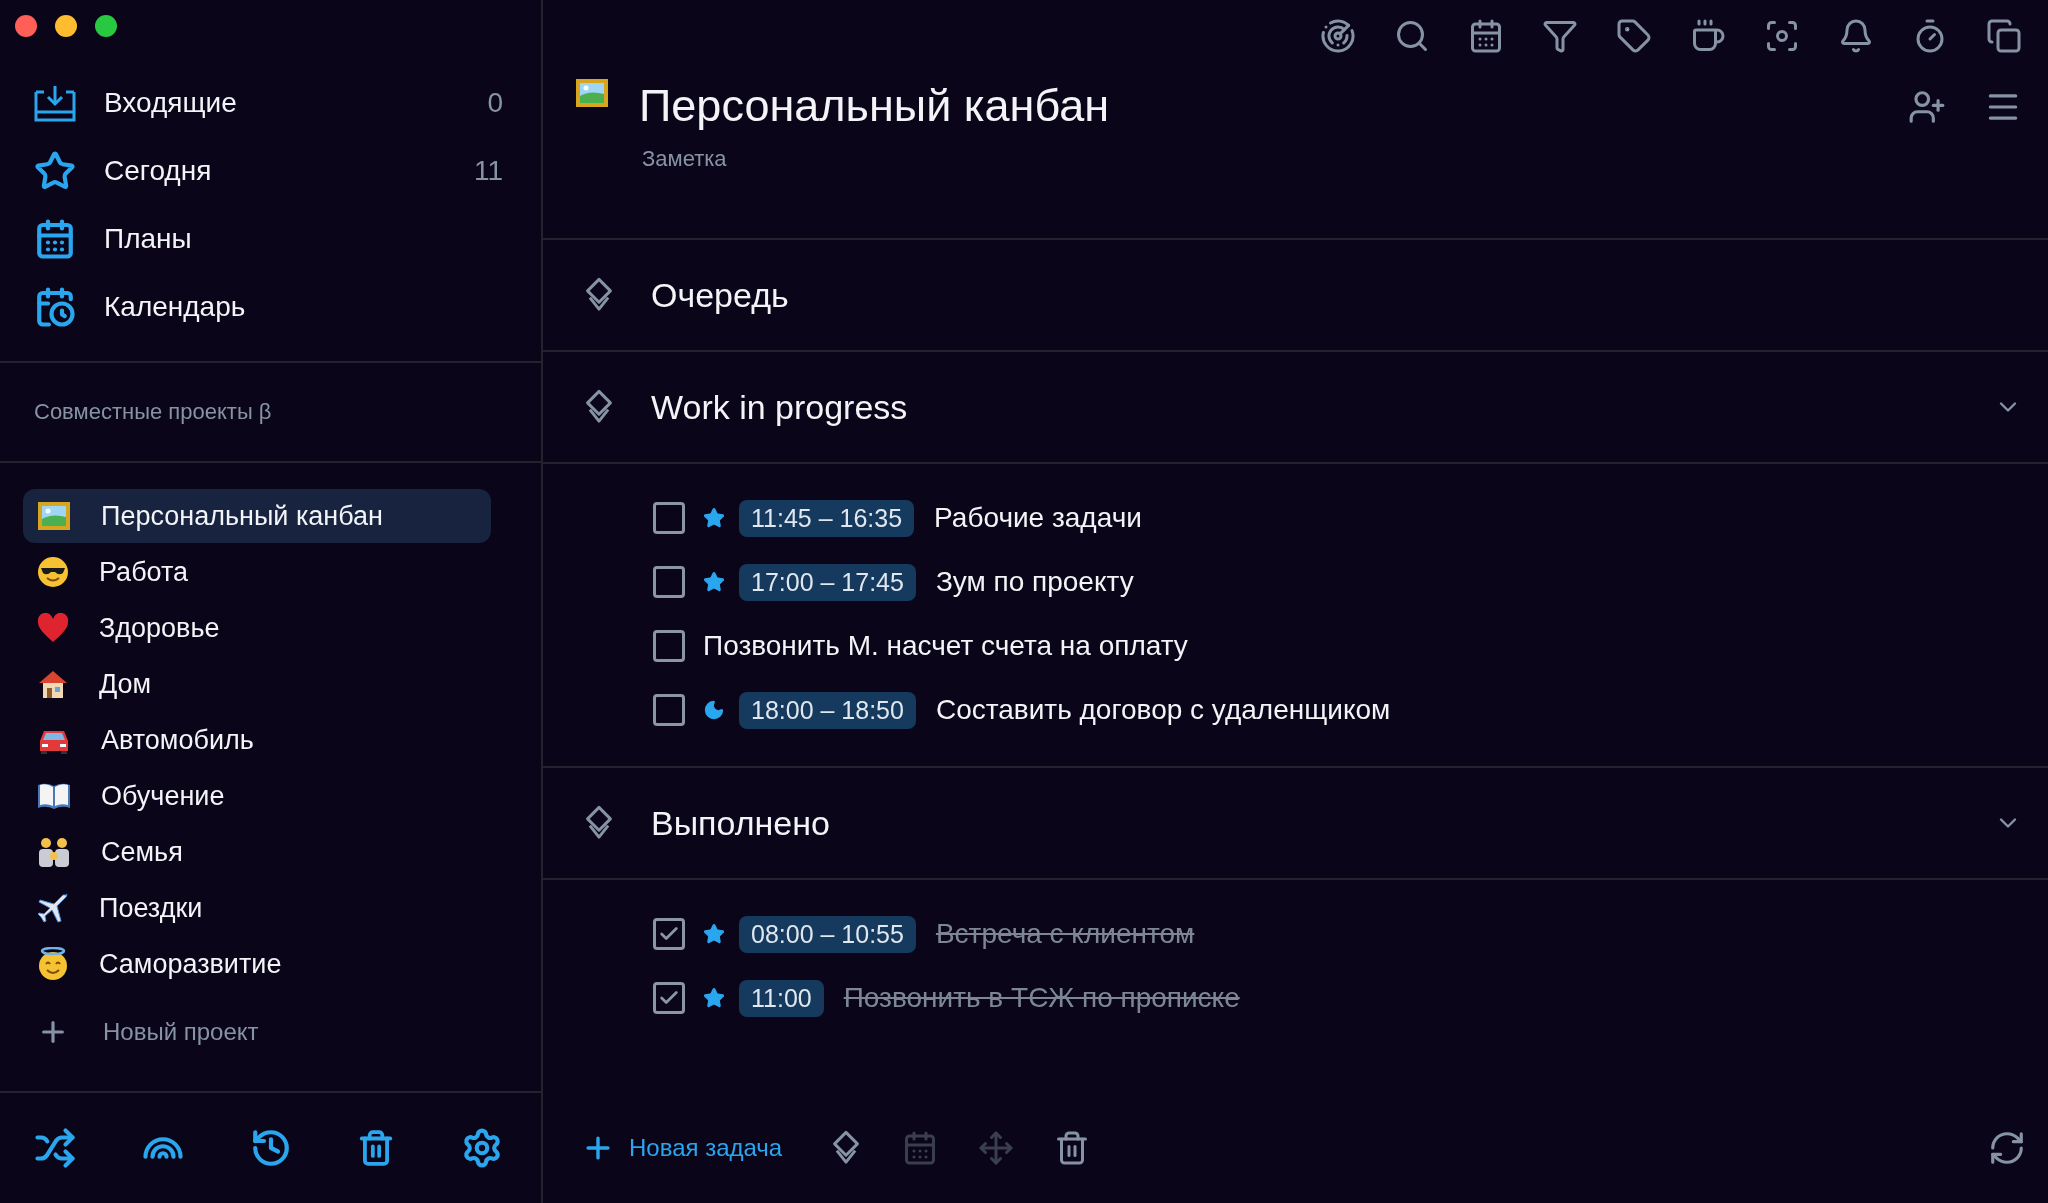  What do you see at coordinates (875, 106) in the screenshot?
I see `note-title: Персональный канбан` at bounding box center [875, 106].